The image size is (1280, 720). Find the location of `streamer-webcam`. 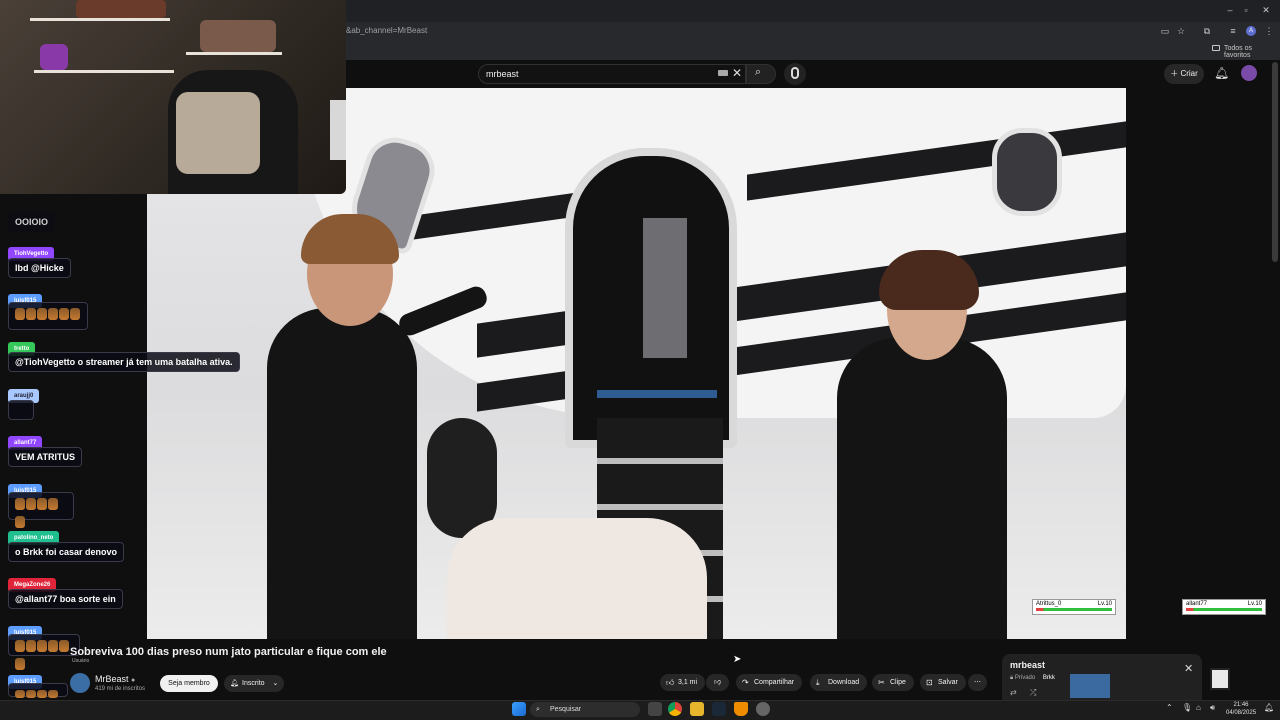

streamer-webcam is located at coordinates (173, 97).